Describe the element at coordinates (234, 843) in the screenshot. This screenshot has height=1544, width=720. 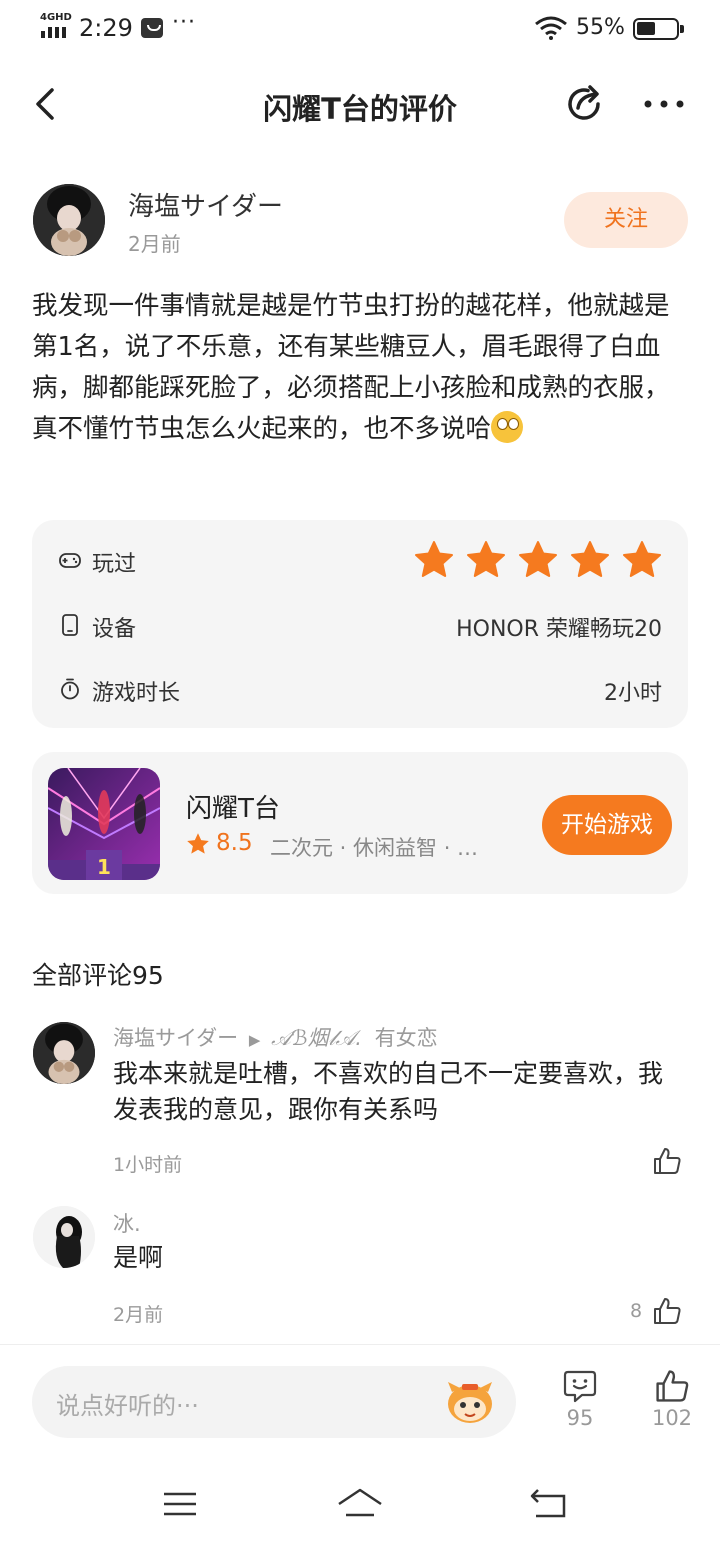
I see `game-rating: 8.5` at that location.